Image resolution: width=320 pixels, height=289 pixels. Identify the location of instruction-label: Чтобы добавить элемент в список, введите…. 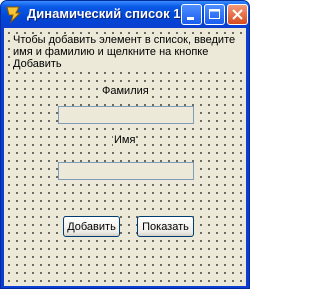
(128, 52).